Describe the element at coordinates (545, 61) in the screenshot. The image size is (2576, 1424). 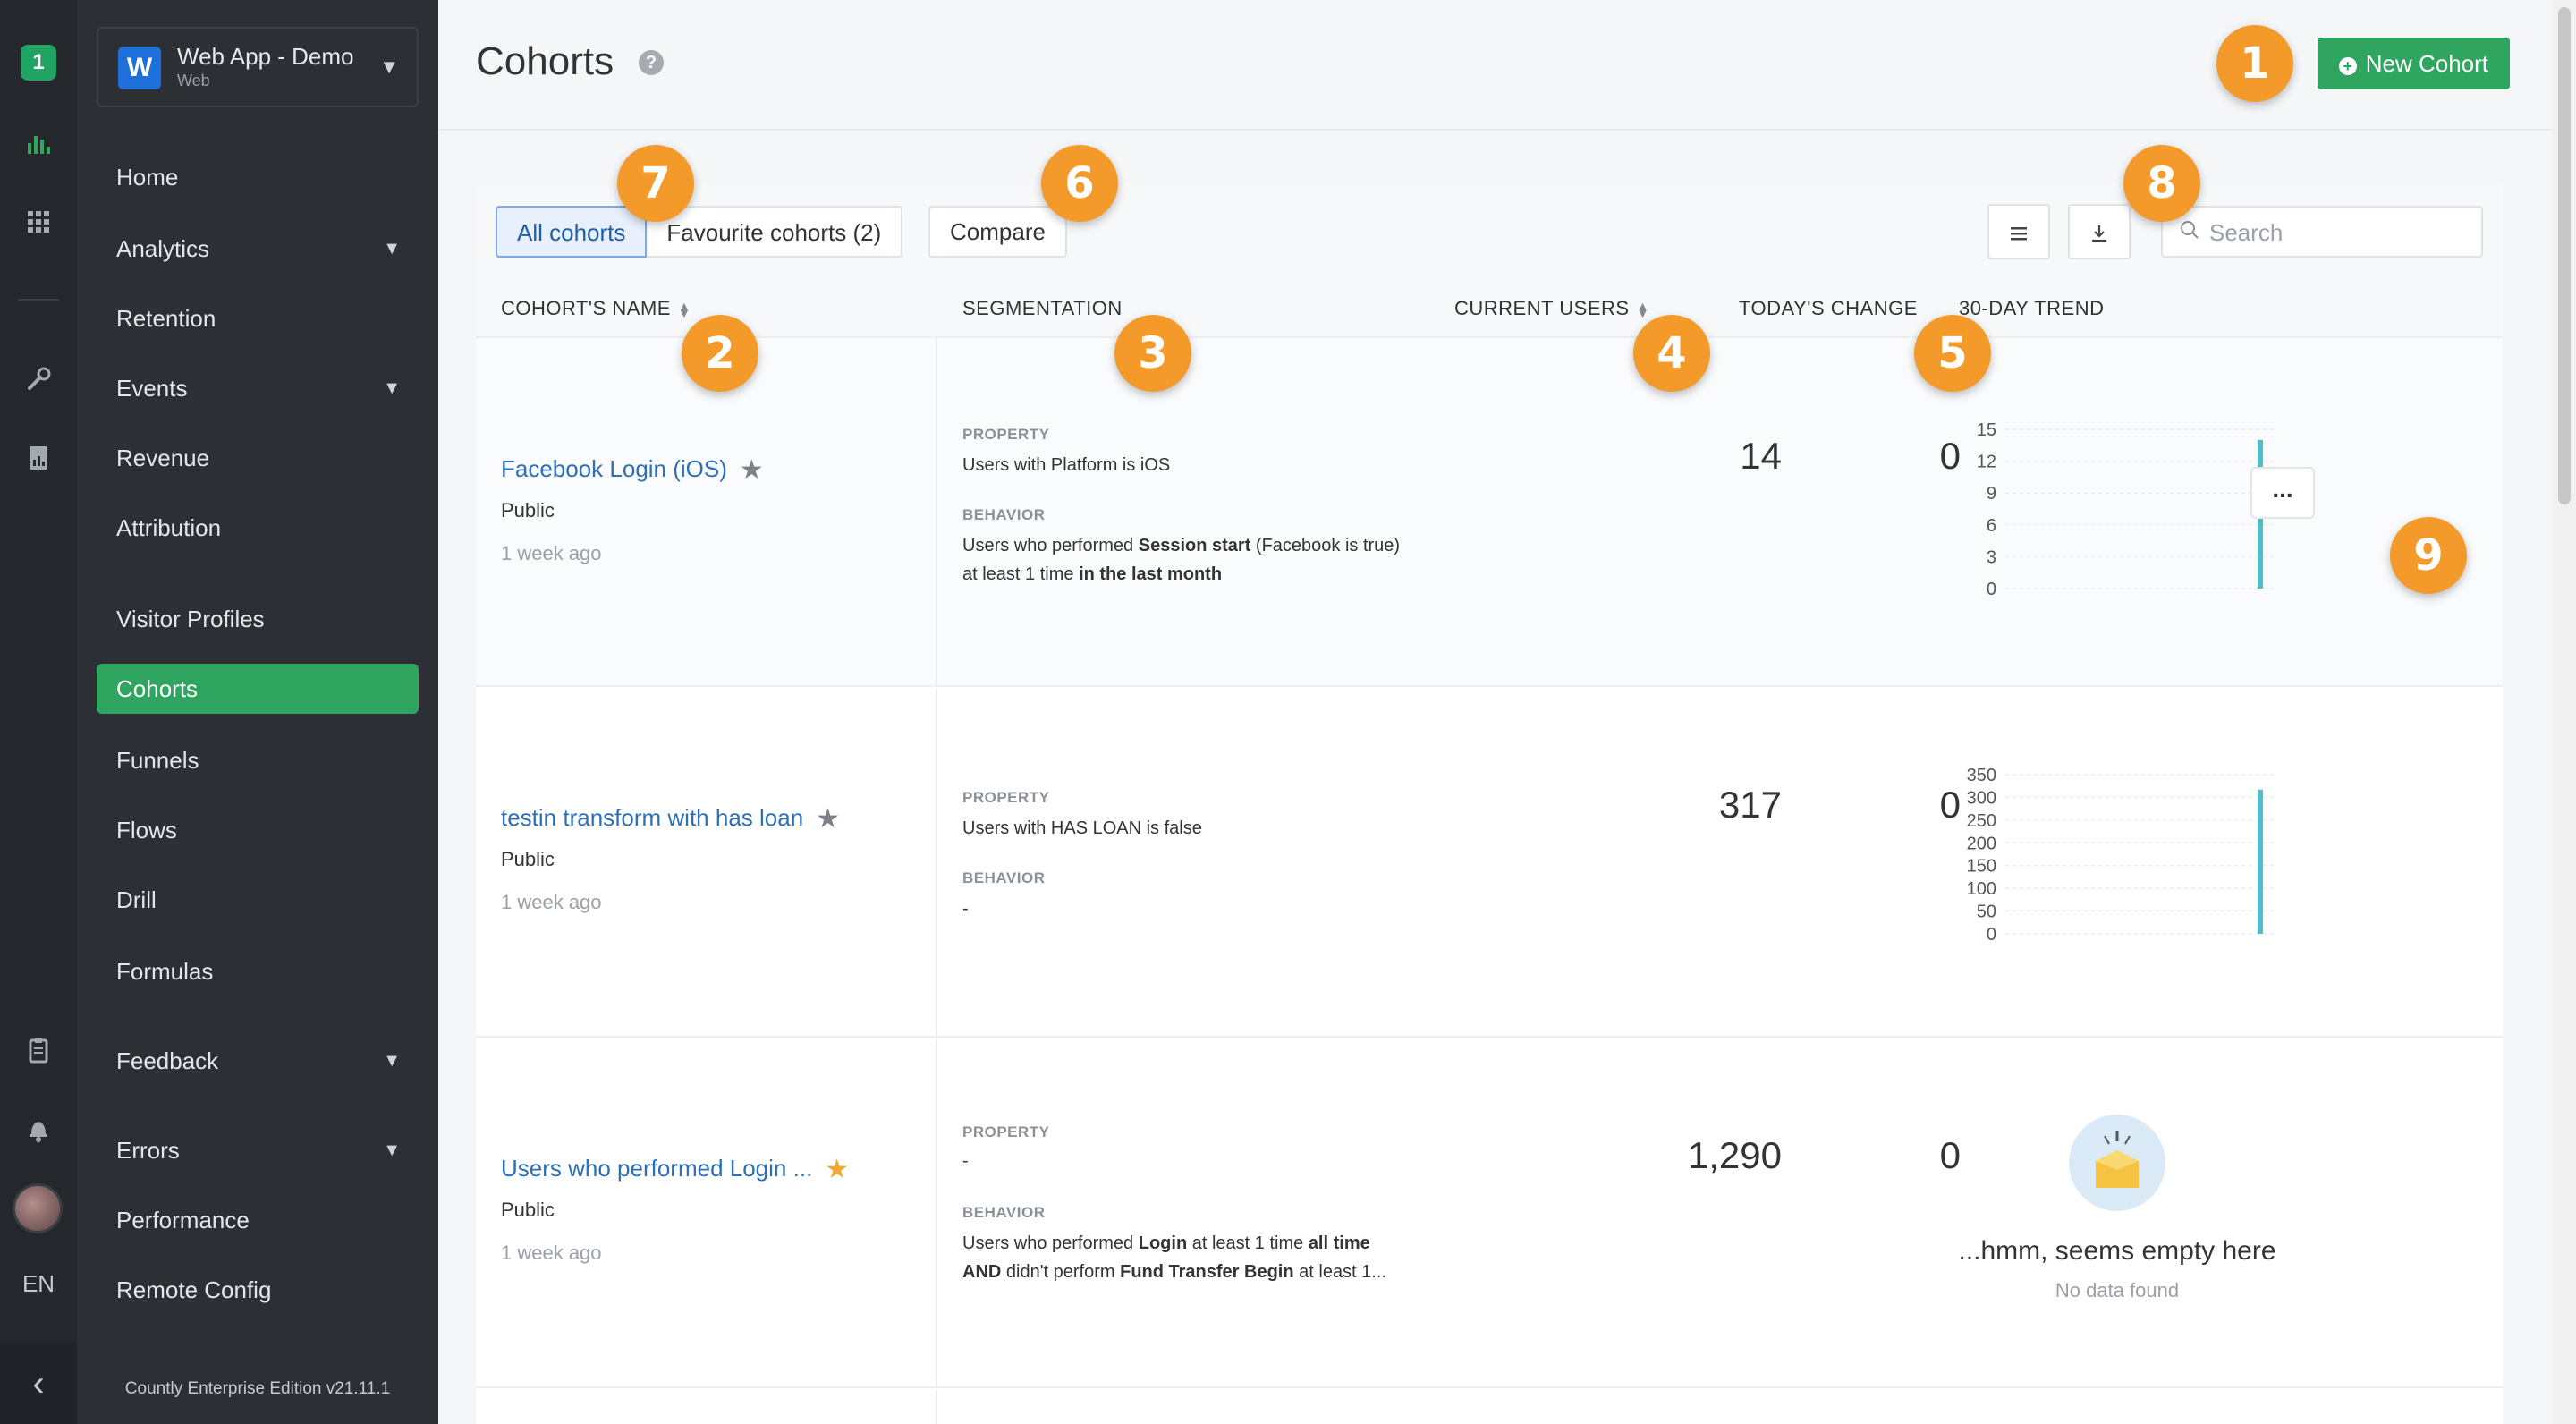
I see `page-title: Cohorts` at that location.